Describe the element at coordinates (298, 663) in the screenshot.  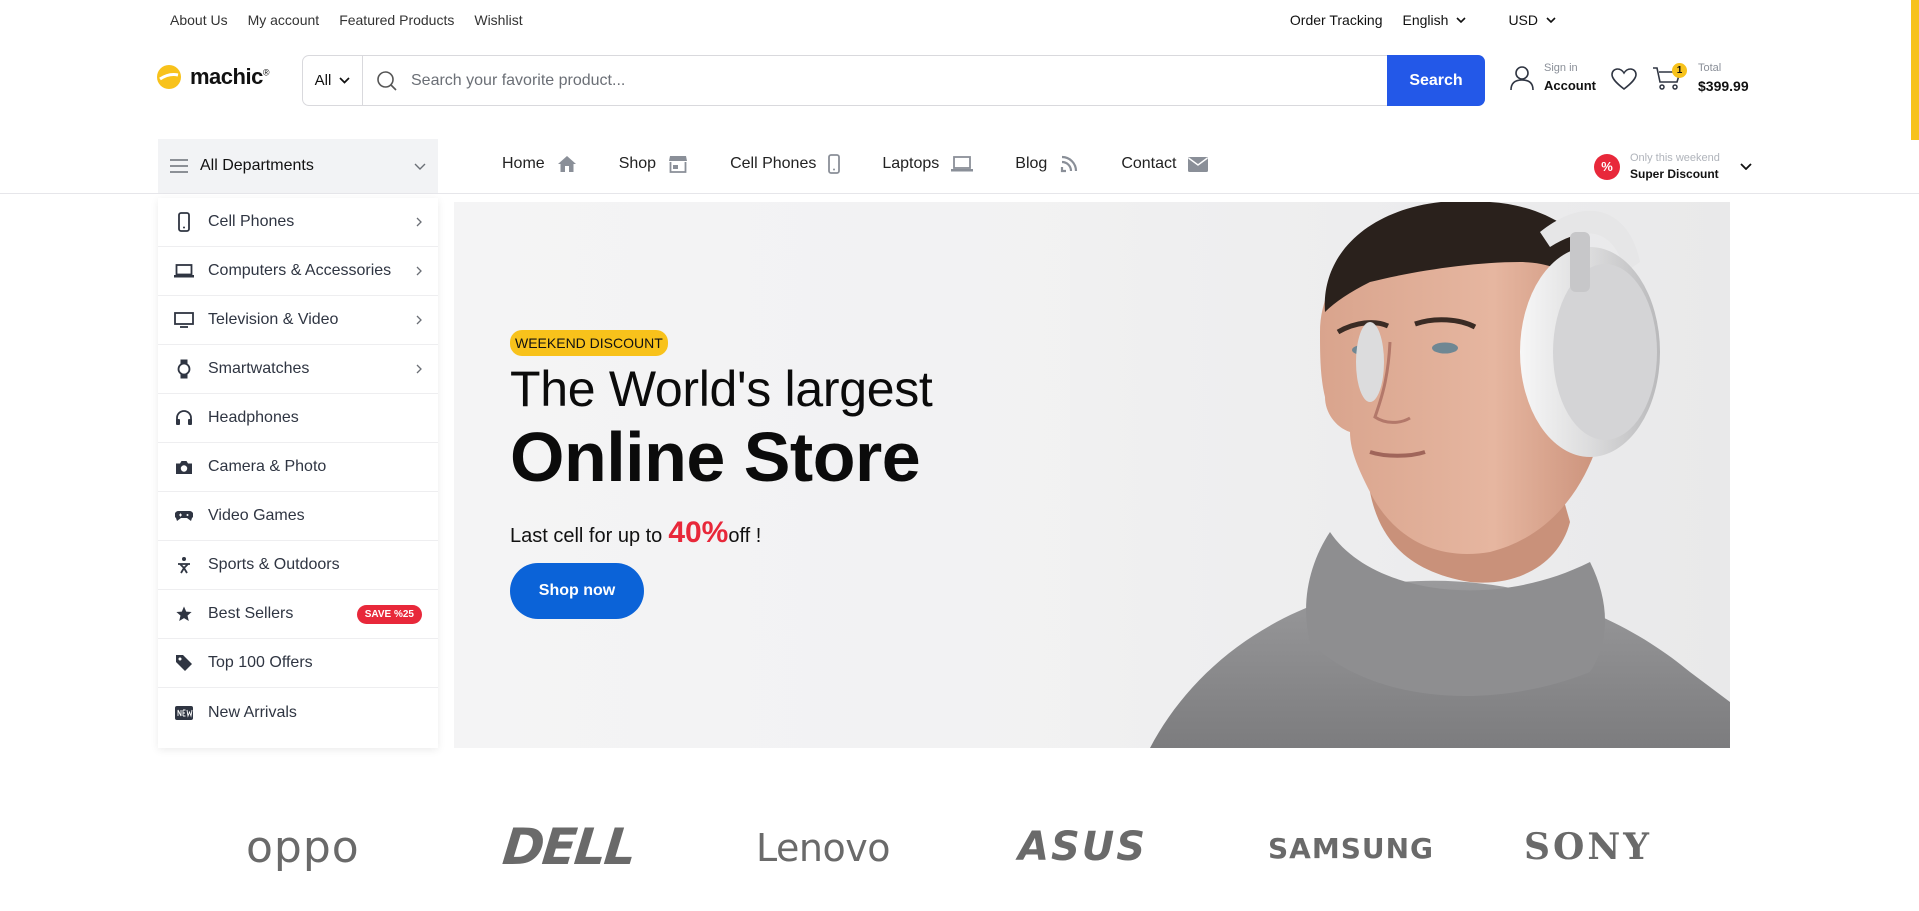
I see `sidebar-item-top-offers: Top 100 Offers` at that location.